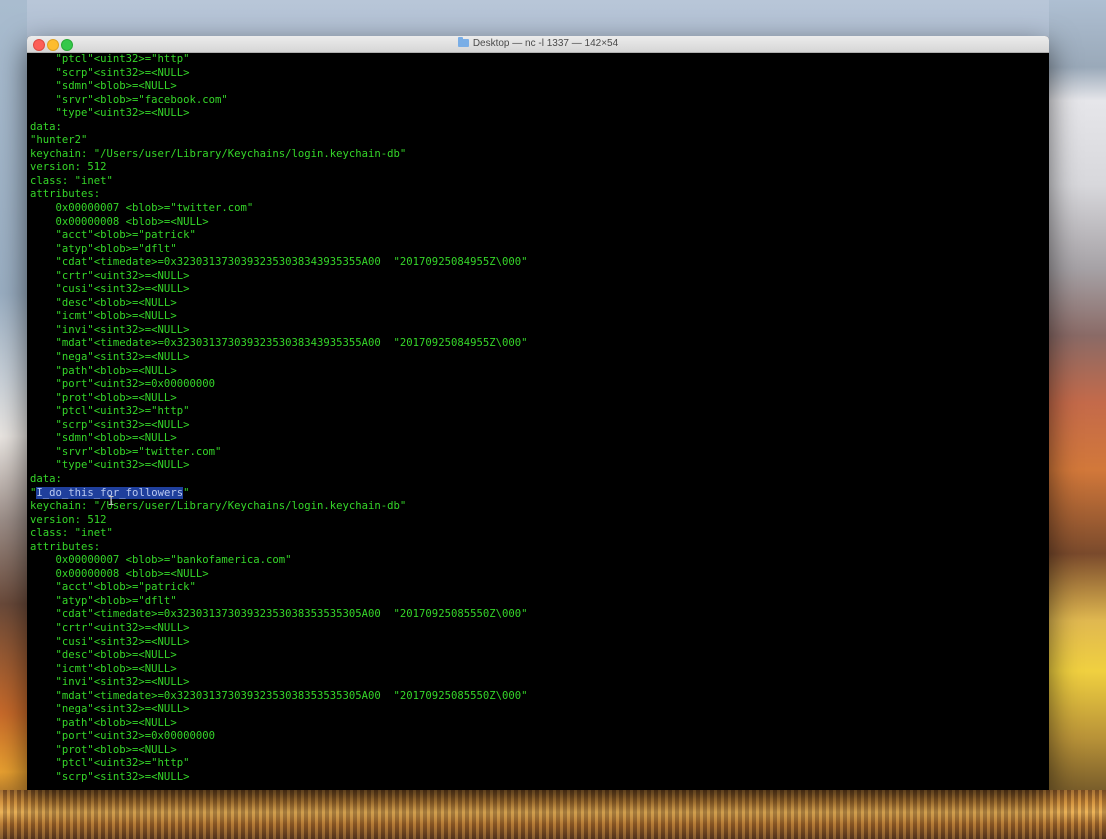  I want to click on window-title: Desktop — nc -l 1337 — 142×54, so click(545, 43).